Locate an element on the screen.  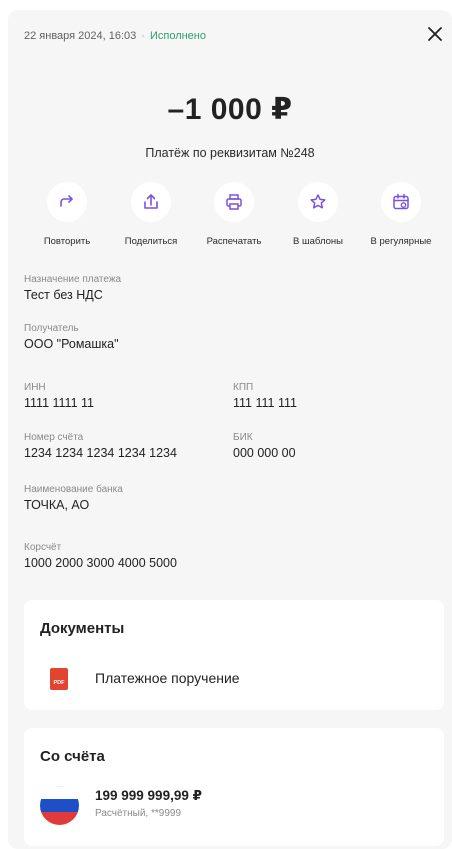
detail-account: Номер счёта 1234 1234 1234 1234 1234 is located at coordinates (100, 446).